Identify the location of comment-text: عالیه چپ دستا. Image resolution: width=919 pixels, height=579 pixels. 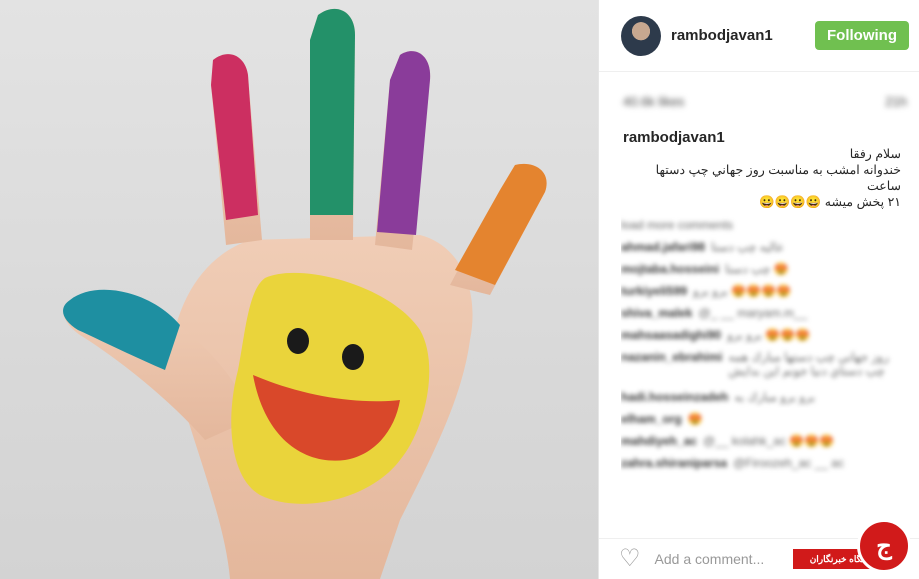
(748, 247).